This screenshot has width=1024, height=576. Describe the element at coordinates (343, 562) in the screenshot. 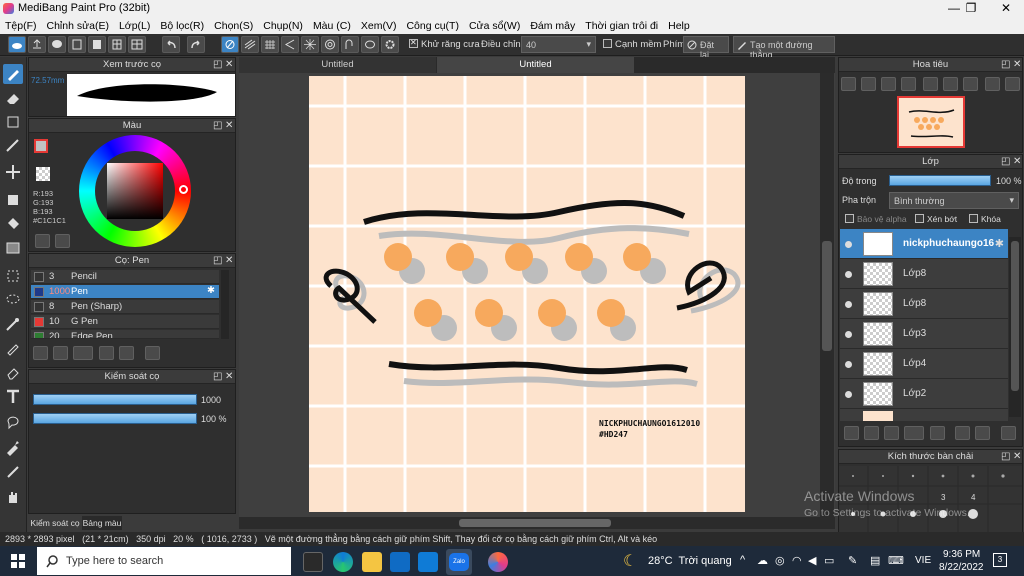

I see `edge-browser-icon` at that location.